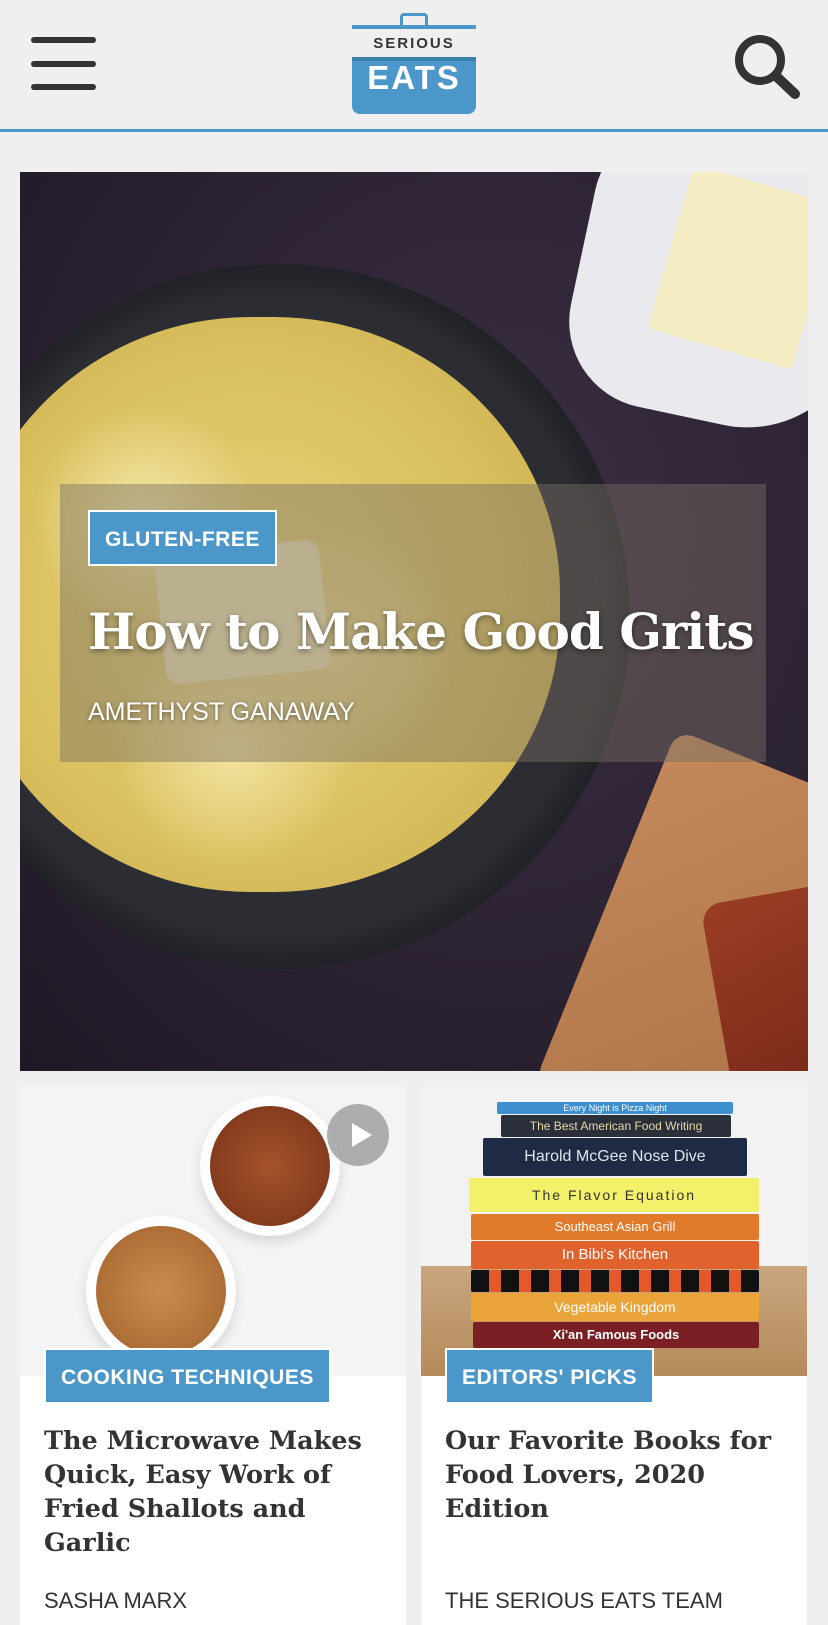  What do you see at coordinates (428, 631) in the screenshot?
I see `hero-title: How to Make Good Grits` at bounding box center [428, 631].